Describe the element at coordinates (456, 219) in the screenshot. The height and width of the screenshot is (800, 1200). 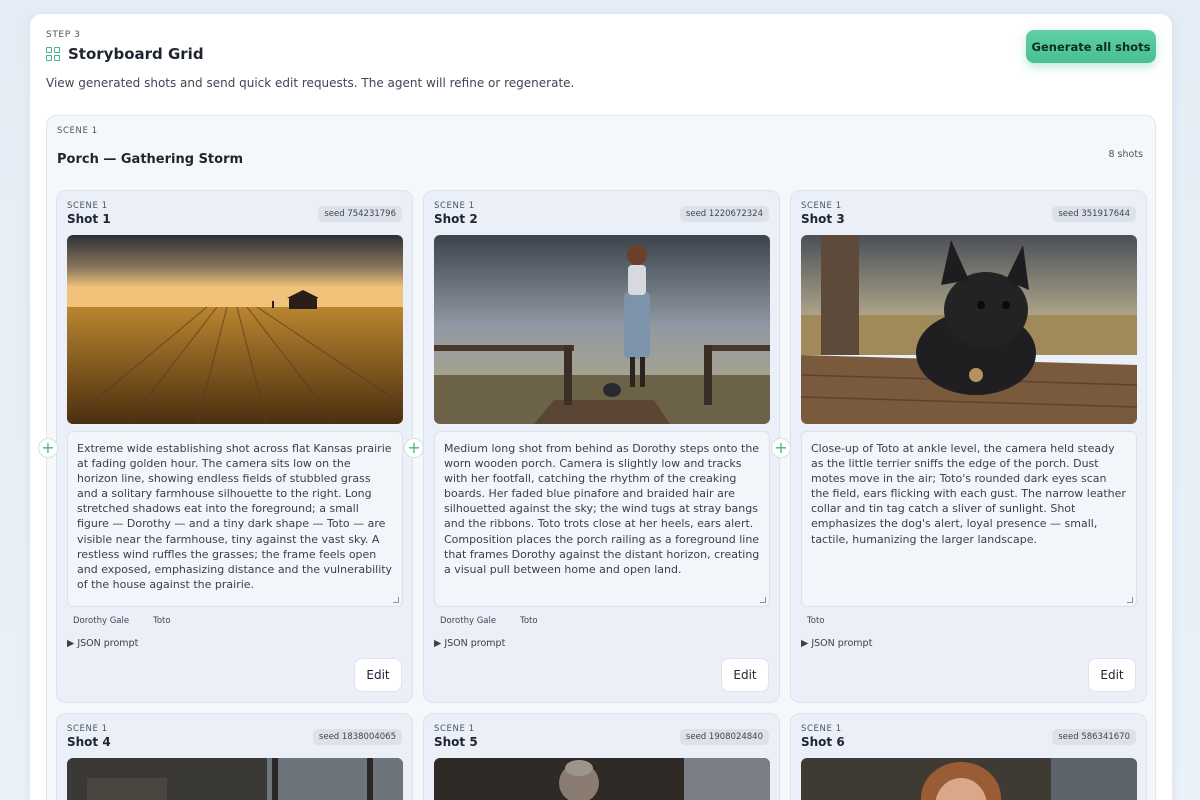
I see `shot-title: Shot 2` at that location.